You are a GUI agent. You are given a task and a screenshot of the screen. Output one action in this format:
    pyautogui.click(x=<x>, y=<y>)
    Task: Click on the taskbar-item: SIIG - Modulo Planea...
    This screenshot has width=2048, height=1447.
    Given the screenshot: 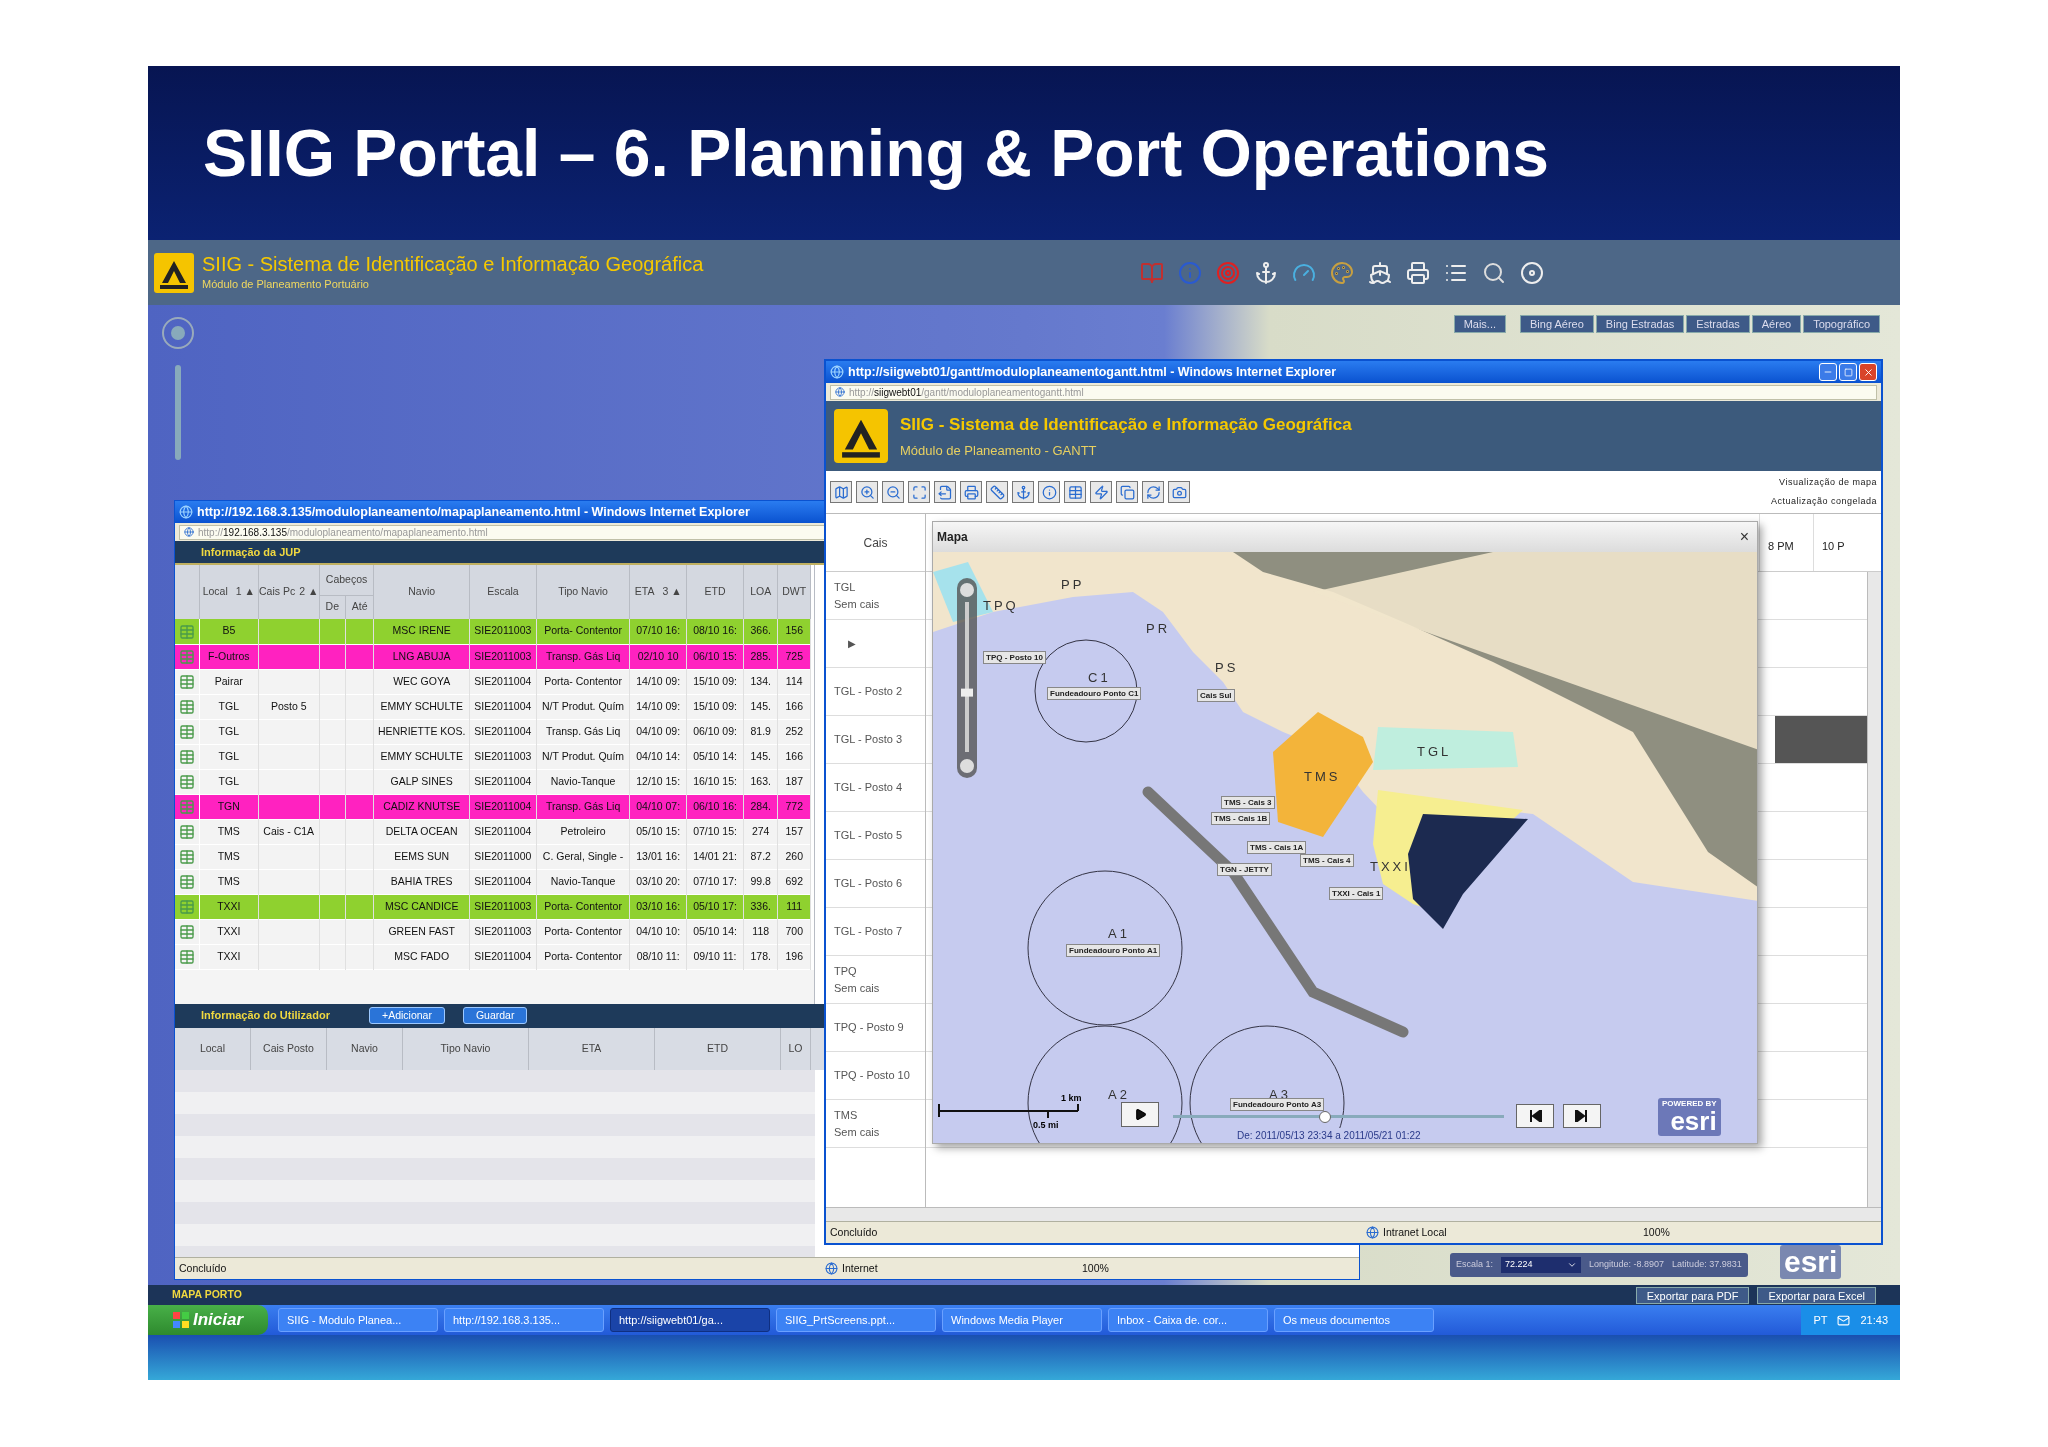 What is the action you would take?
    pyautogui.click(x=358, y=1320)
    